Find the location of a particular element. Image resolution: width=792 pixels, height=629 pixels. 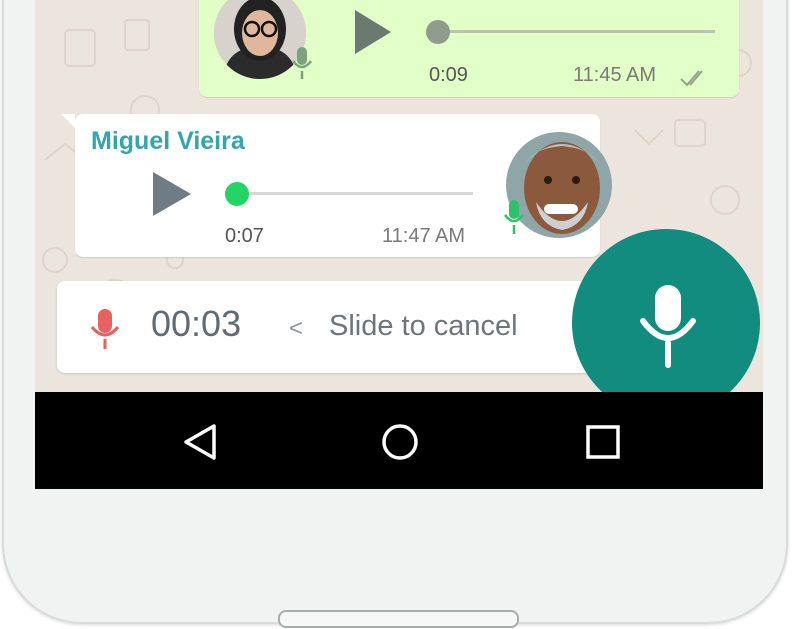

message-time: 11:47 AM is located at coordinates (424, 236).